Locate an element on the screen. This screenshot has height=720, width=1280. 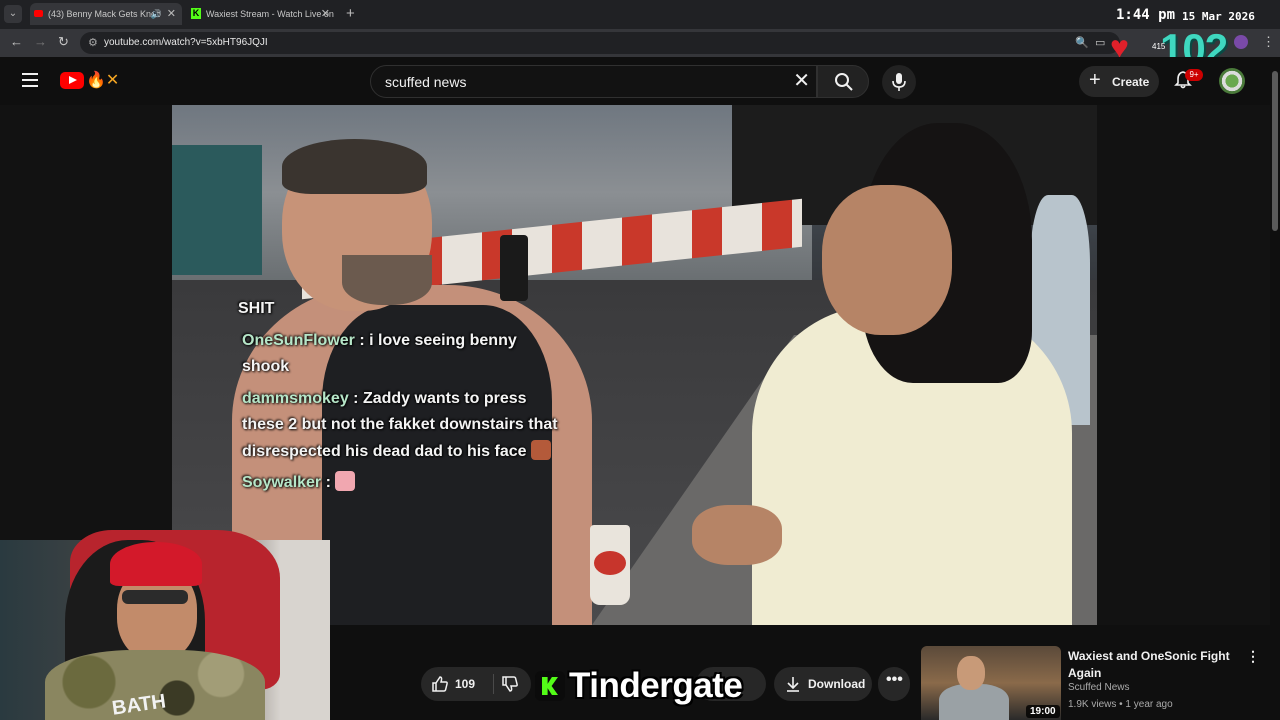
kick-favicon-icon: K is located at coordinates (196, 13).